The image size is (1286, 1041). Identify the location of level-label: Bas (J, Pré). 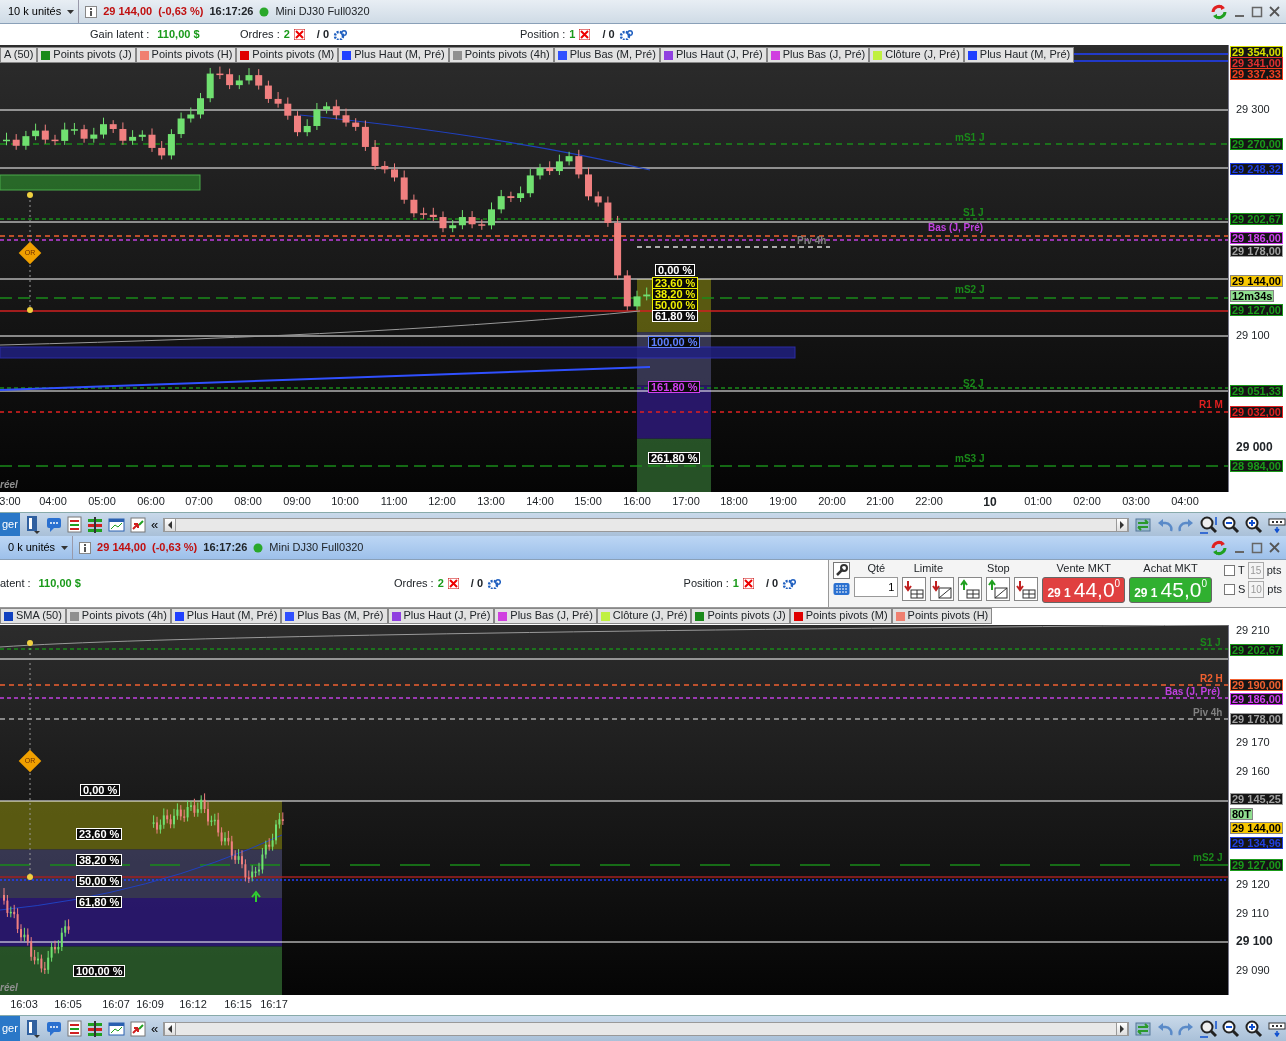
(956, 227).